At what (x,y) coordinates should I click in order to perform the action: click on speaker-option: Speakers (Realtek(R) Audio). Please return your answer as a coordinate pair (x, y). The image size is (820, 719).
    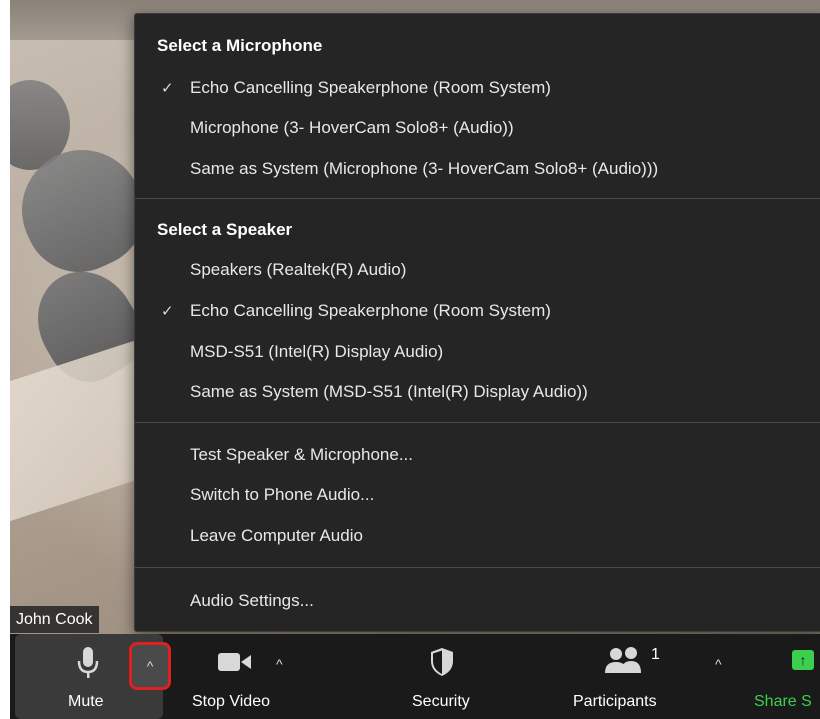
    Looking at the image, I should click on (477, 271).